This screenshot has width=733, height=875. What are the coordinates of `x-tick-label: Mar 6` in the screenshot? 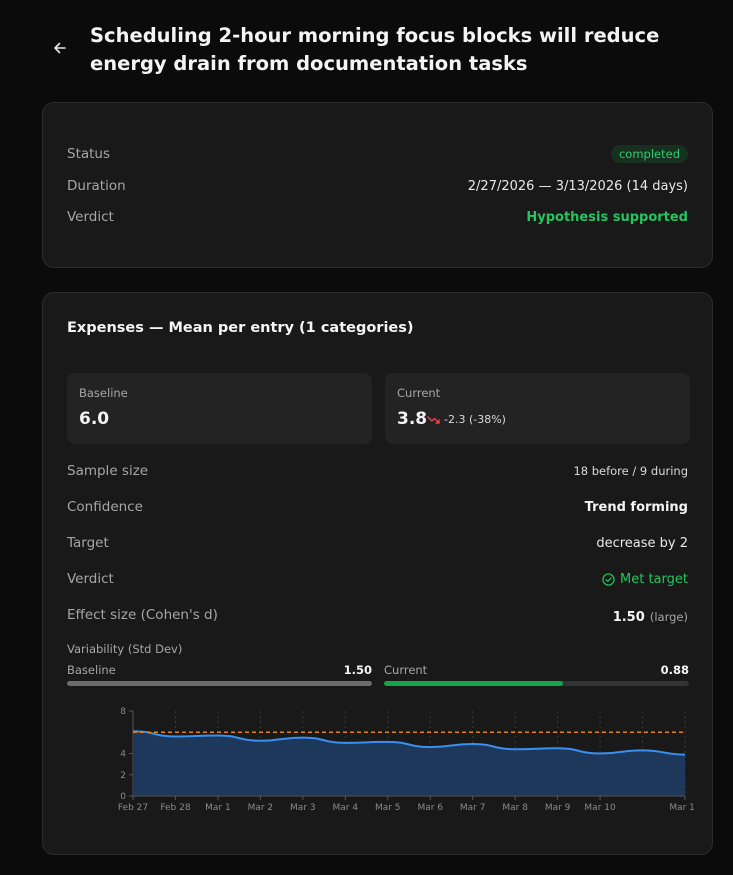 It's located at (430, 808).